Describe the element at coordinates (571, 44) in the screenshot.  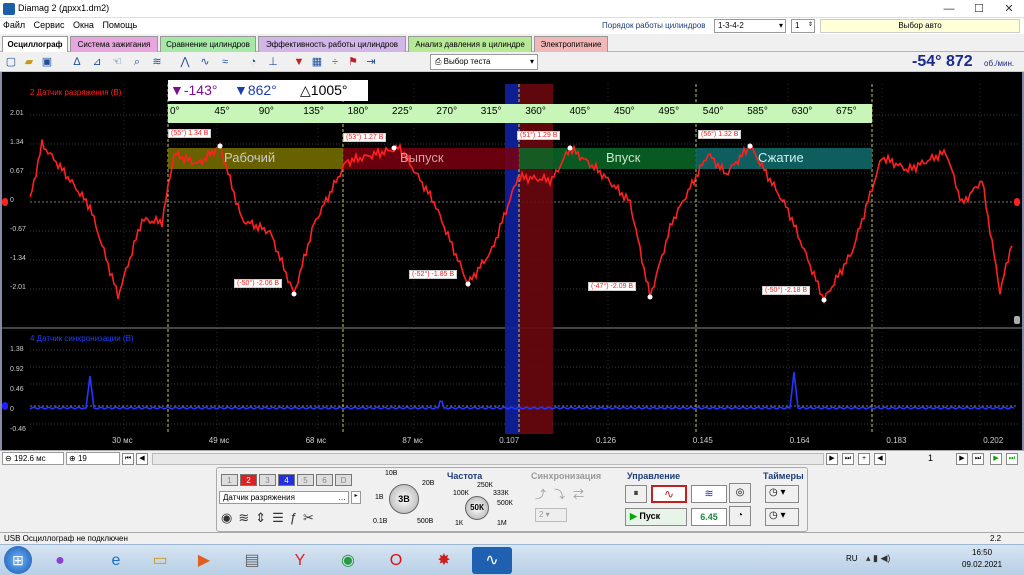
I see `tab-power-supply: Электропитание` at that location.